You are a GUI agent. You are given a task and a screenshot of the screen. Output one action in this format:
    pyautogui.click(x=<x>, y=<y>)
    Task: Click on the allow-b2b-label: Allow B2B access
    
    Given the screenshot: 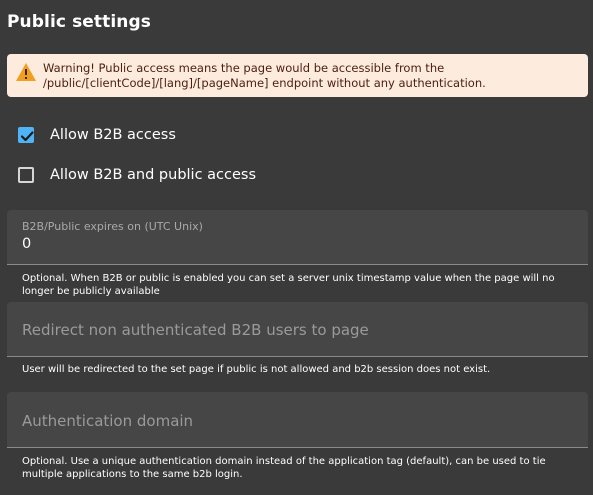 What is the action you would take?
    pyautogui.click(x=113, y=135)
    